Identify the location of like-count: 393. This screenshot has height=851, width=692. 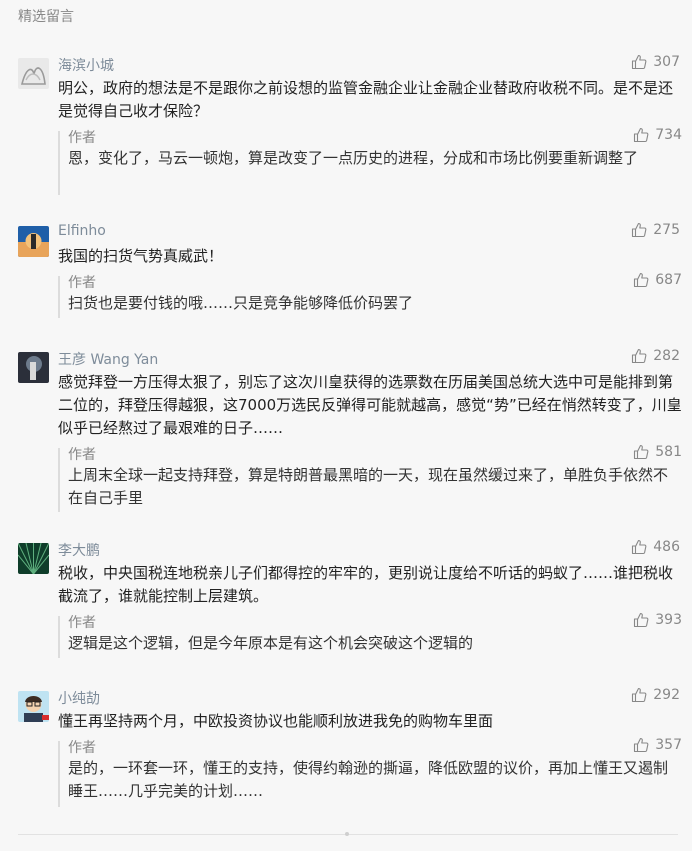
(668, 620).